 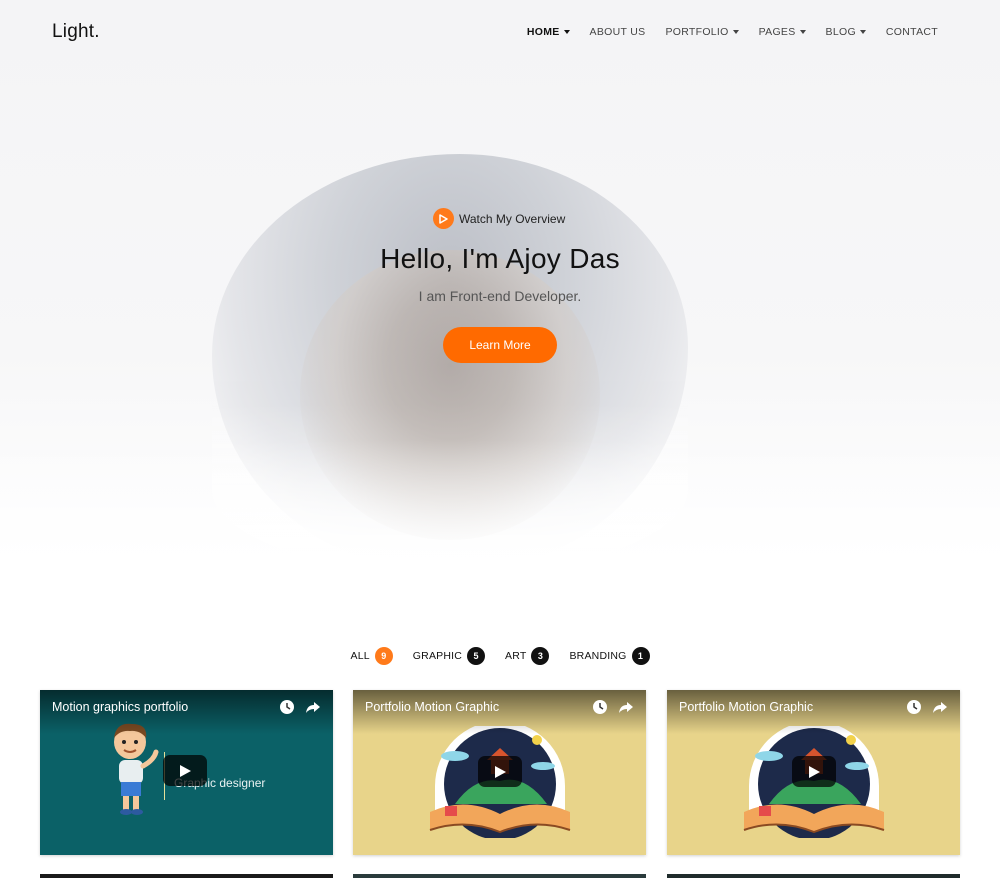 I want to click on nav-item-blog: BLOG, so click(x=846, y=32).